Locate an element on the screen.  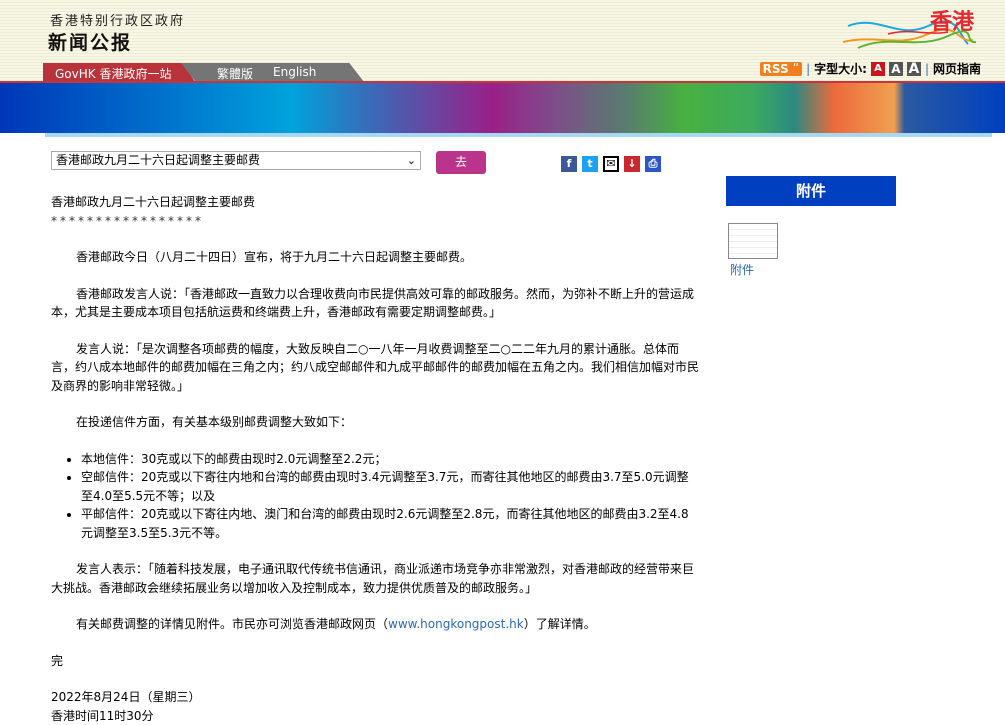
twitter-icon: t is located at coordinates (590, 164).